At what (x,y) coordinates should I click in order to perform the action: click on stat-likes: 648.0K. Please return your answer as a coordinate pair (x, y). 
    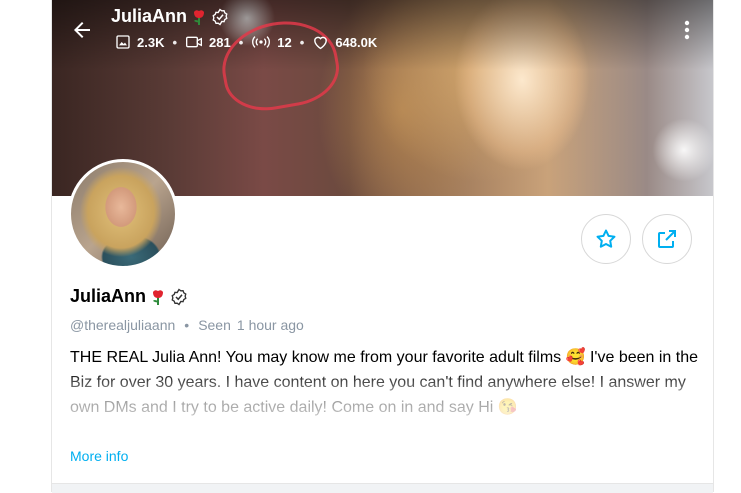
    Looking at the image, I should click on (344, 42).